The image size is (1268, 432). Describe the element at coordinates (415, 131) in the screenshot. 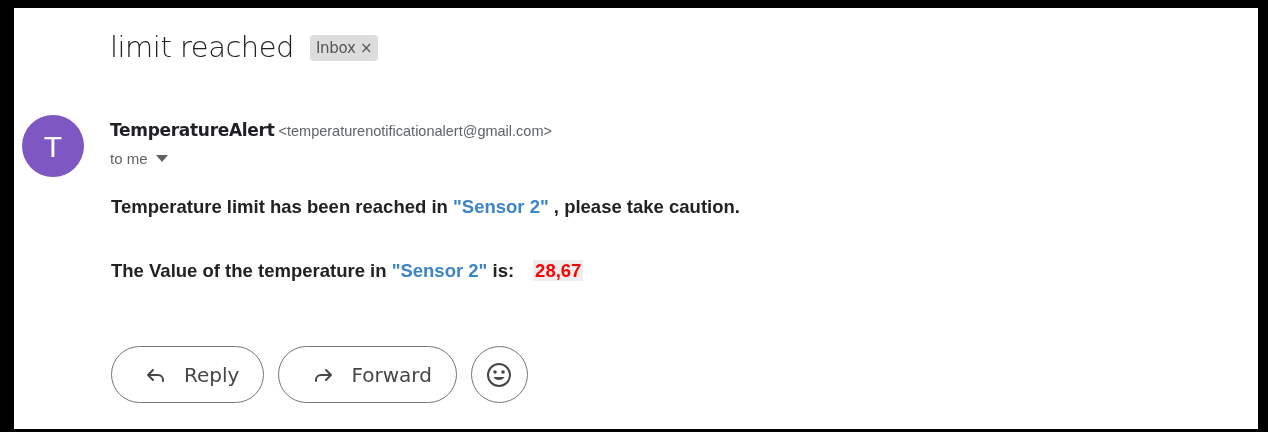

I see `sender-email: <temperaturenotificationalert@gmail.com>` at that location.